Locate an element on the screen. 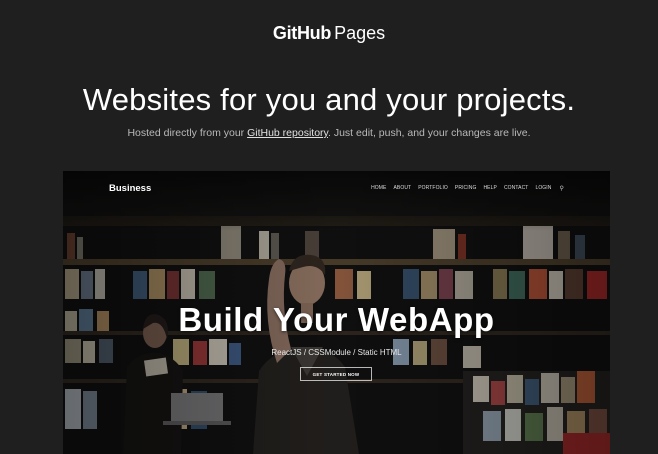  preview-nav-portfolio: PORTFOLIO is located at coordinates (433, 188).